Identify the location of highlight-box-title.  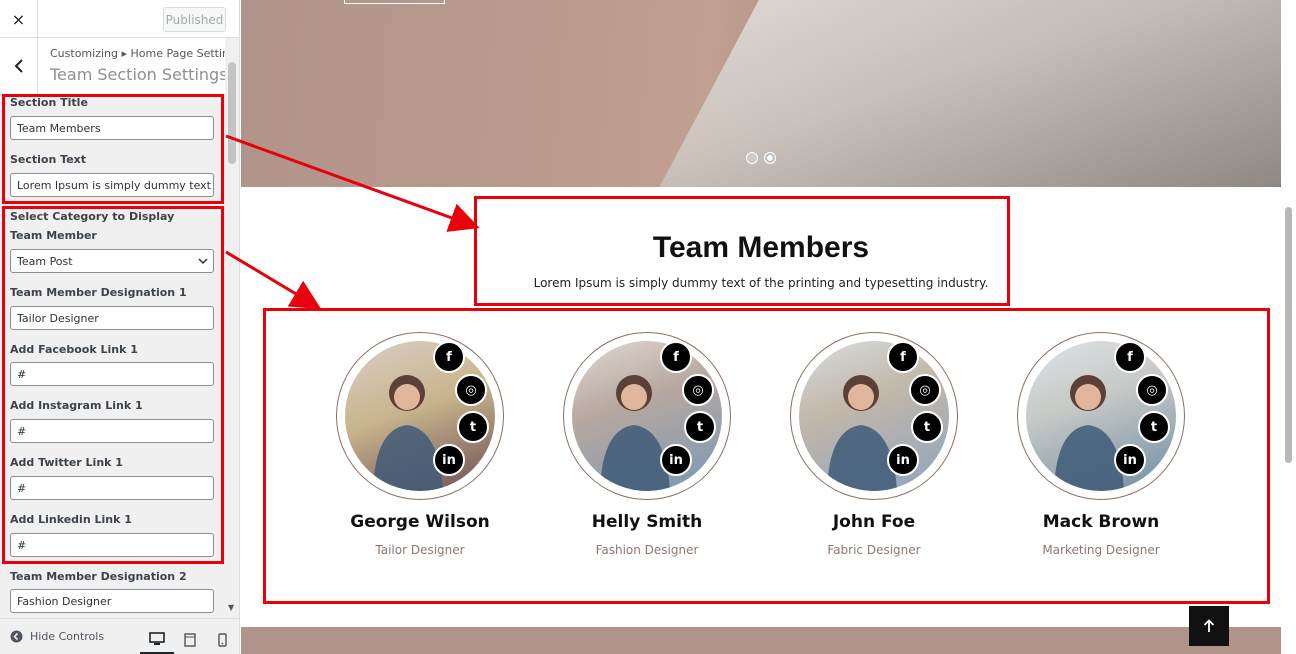
(742, 251).